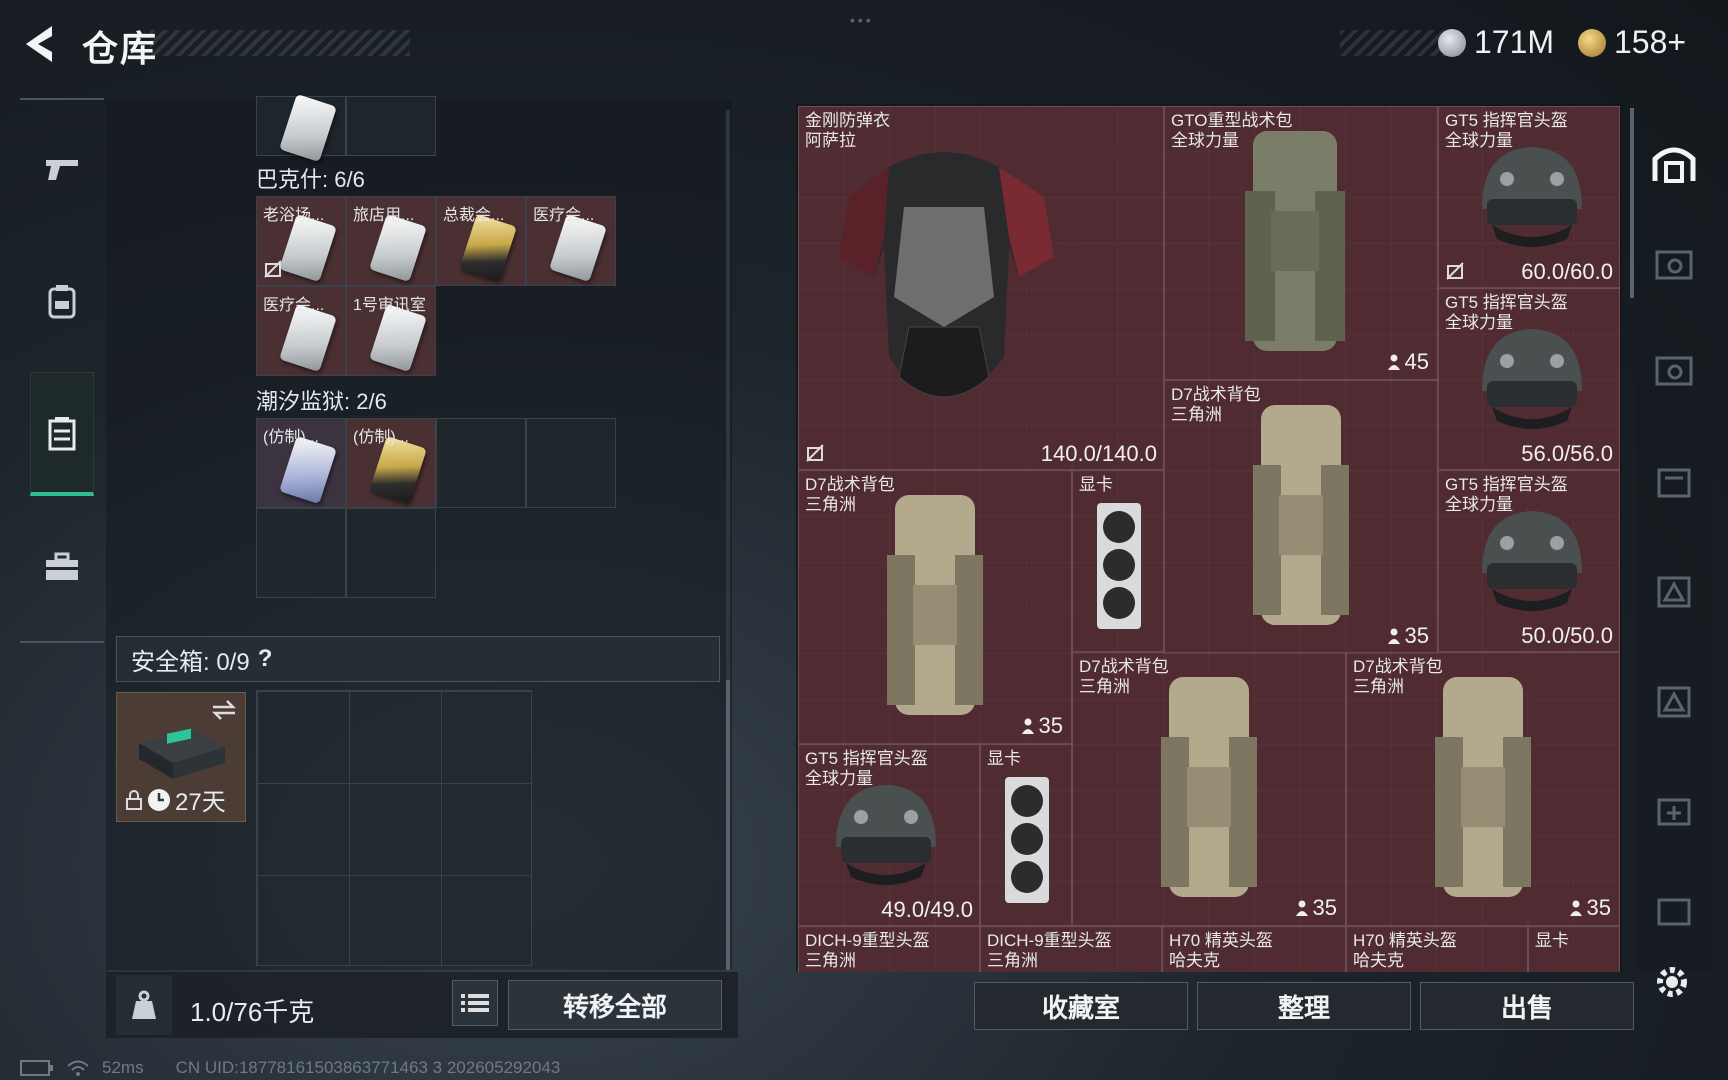 Image resolution: width=1728 pixels, height=1080 pixels. I want to click on gpu-icon, so click(1119, 566).